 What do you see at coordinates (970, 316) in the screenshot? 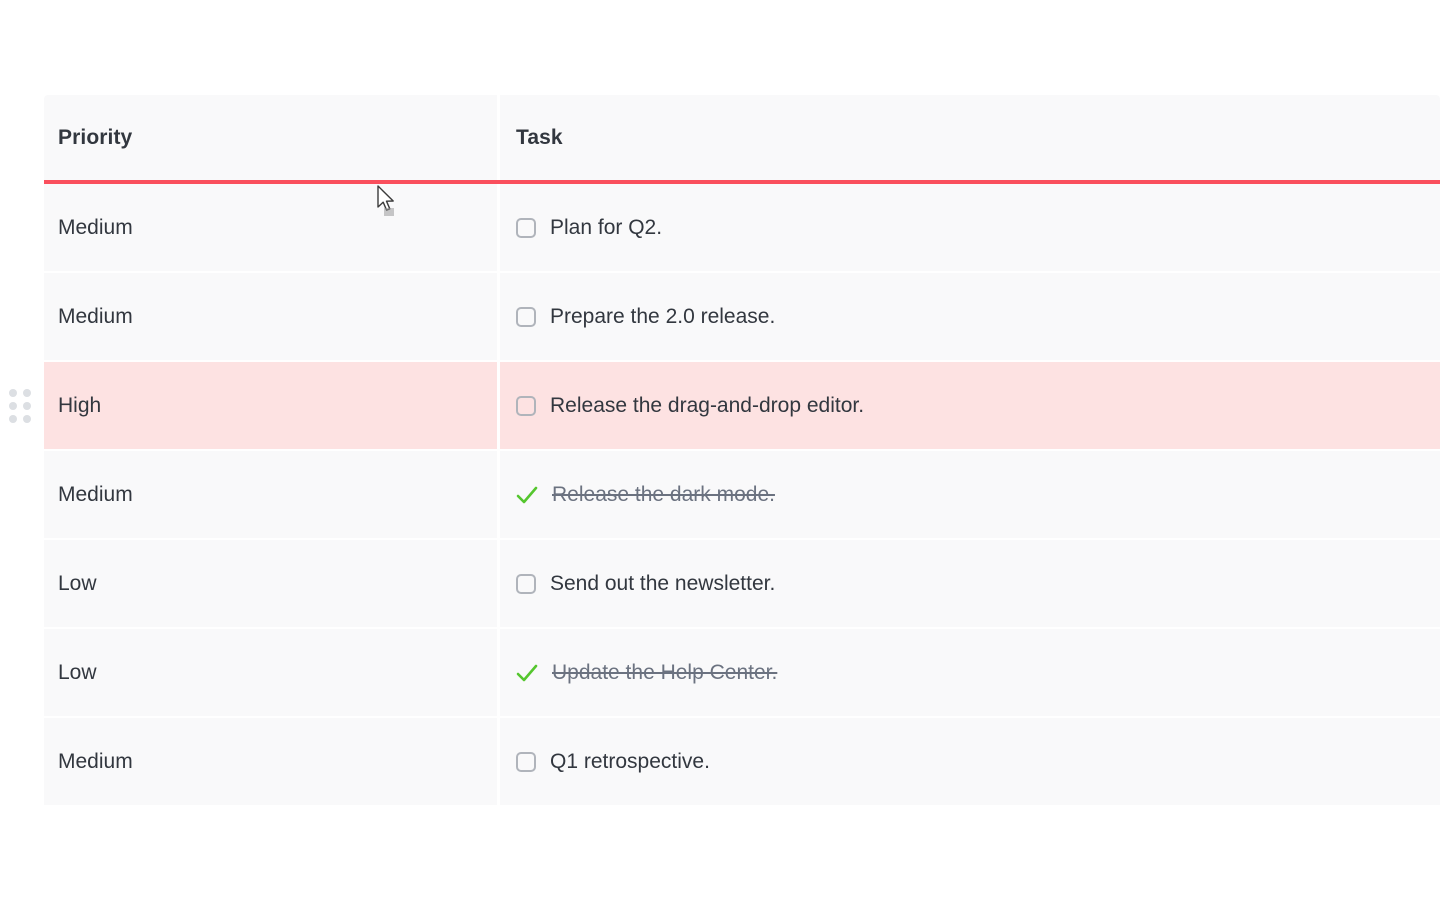
I see `cell-task: Prepare the 2.0 release.` at bounding box center [970, 316].